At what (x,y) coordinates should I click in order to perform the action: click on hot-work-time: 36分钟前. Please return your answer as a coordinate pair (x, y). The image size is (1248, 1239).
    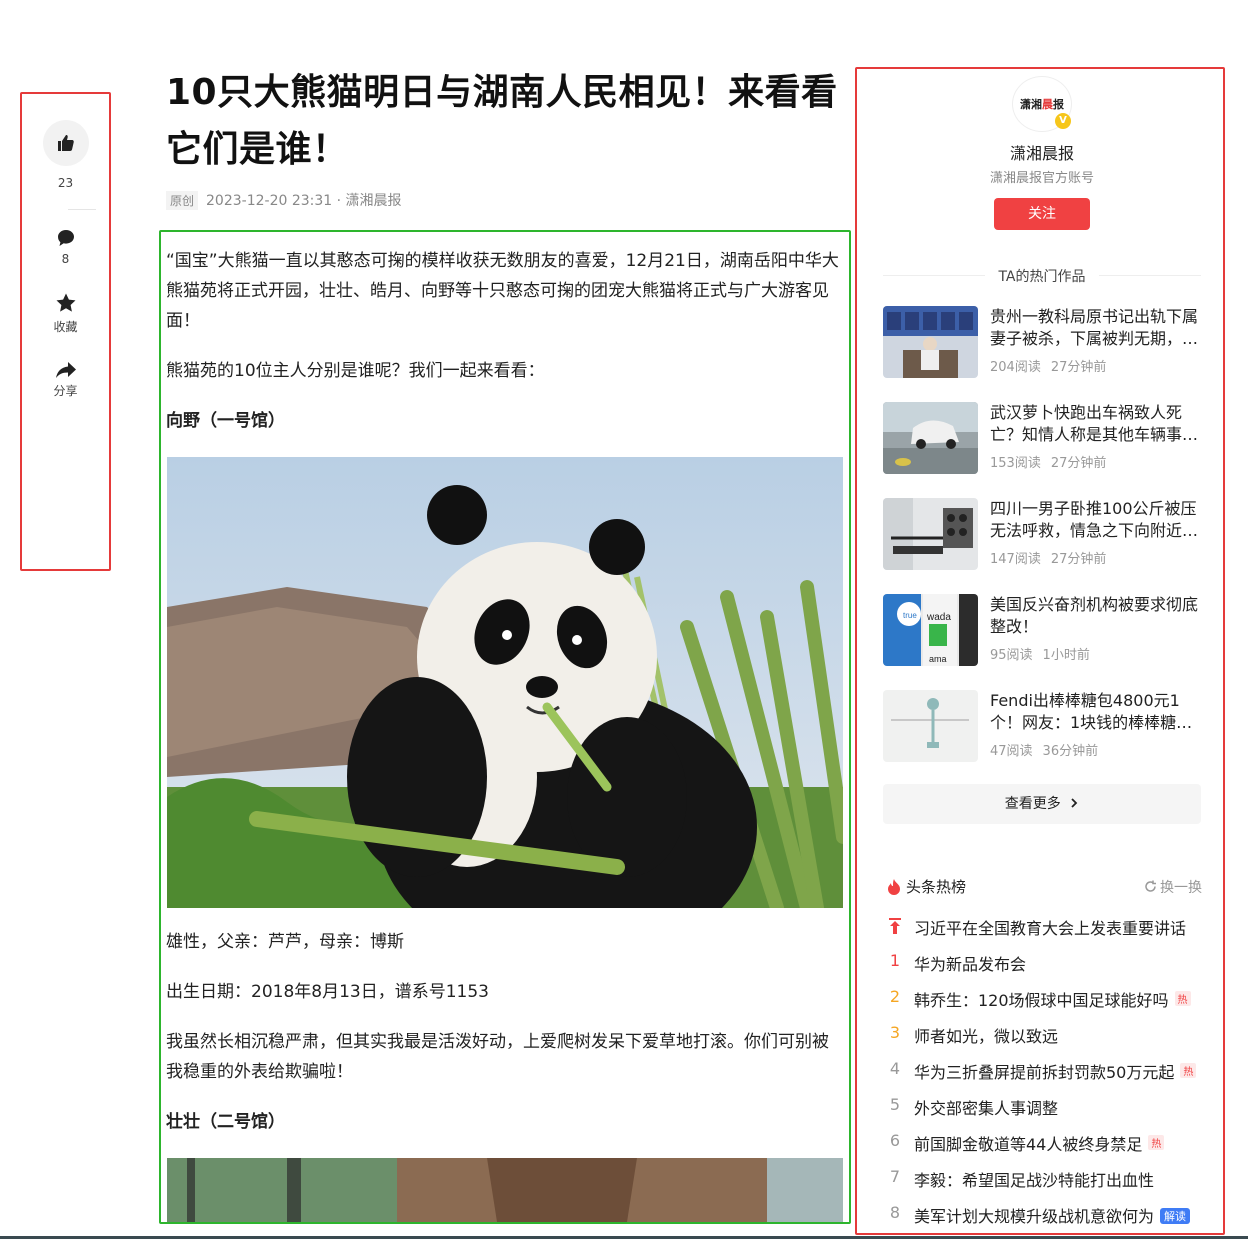
    Looking at the image, I should click on (1070, 751).